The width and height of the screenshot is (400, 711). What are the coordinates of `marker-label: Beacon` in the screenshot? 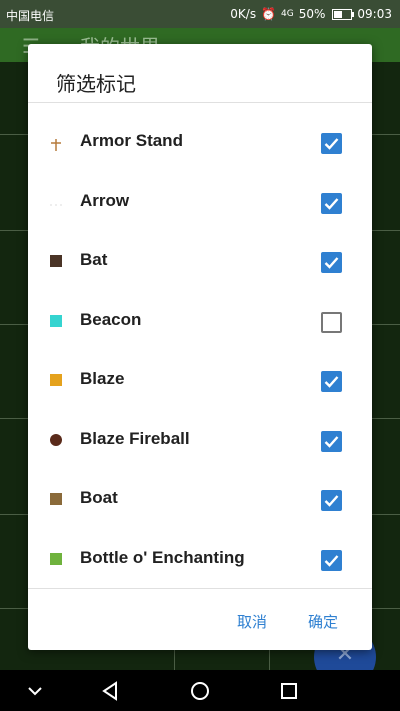 It's located at (111, 319).